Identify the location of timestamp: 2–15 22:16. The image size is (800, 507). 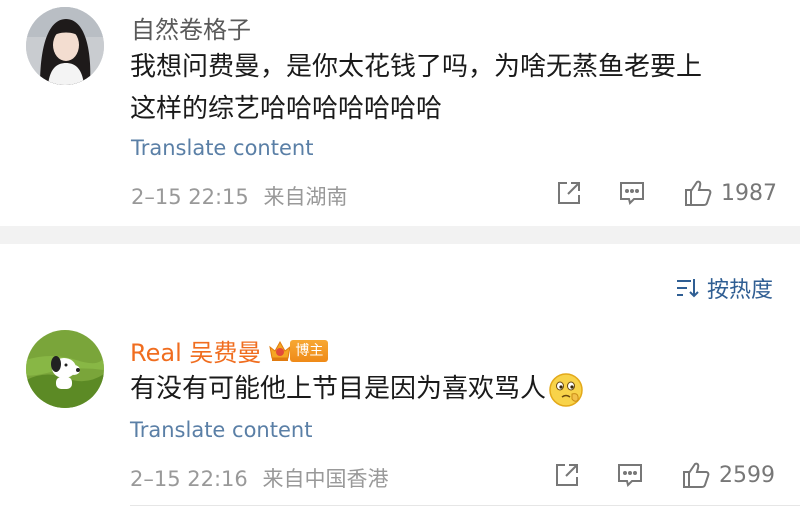
(189, 479).